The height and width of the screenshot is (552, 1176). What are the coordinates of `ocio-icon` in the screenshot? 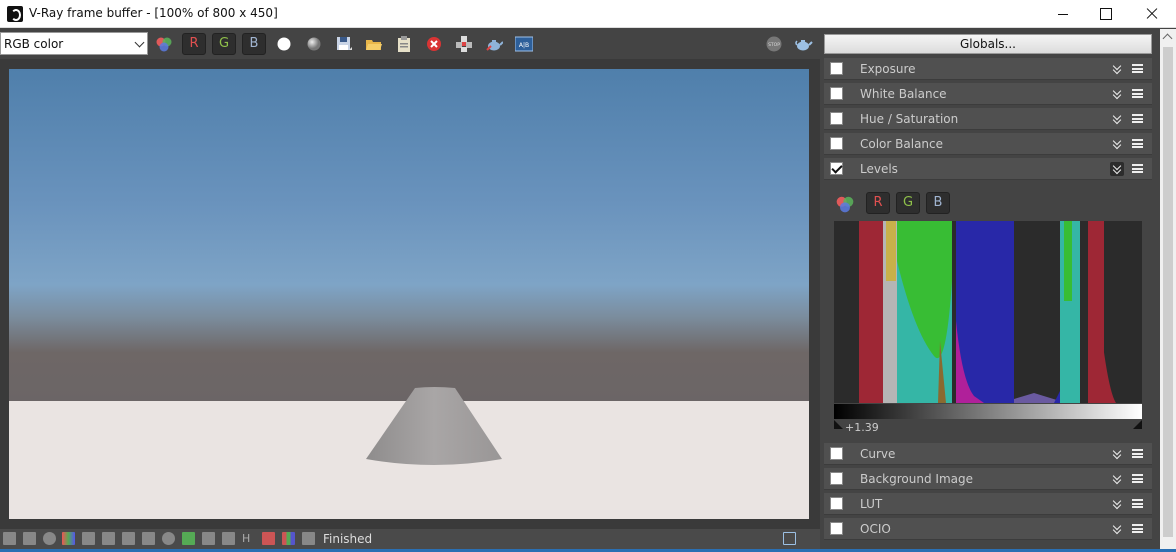 It's located at (228, 538).